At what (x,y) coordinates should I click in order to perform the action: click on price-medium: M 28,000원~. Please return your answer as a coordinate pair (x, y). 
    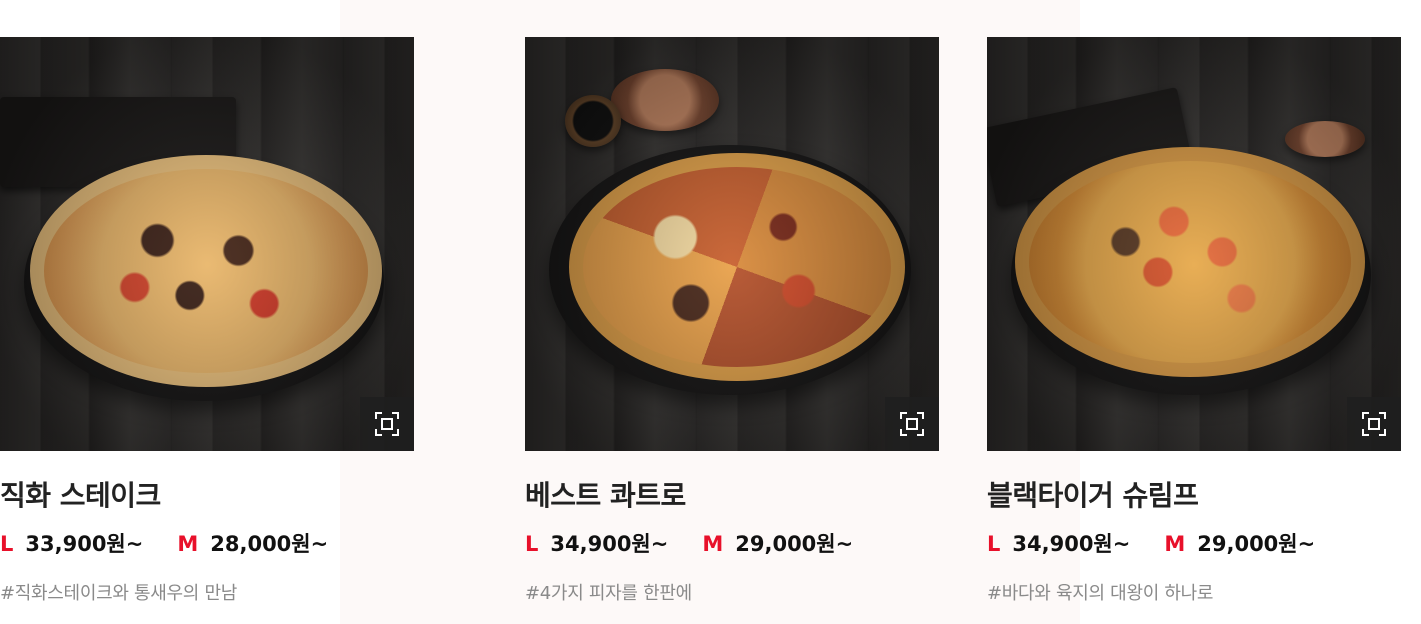
    Looking at the image, I should click on (252, 544).